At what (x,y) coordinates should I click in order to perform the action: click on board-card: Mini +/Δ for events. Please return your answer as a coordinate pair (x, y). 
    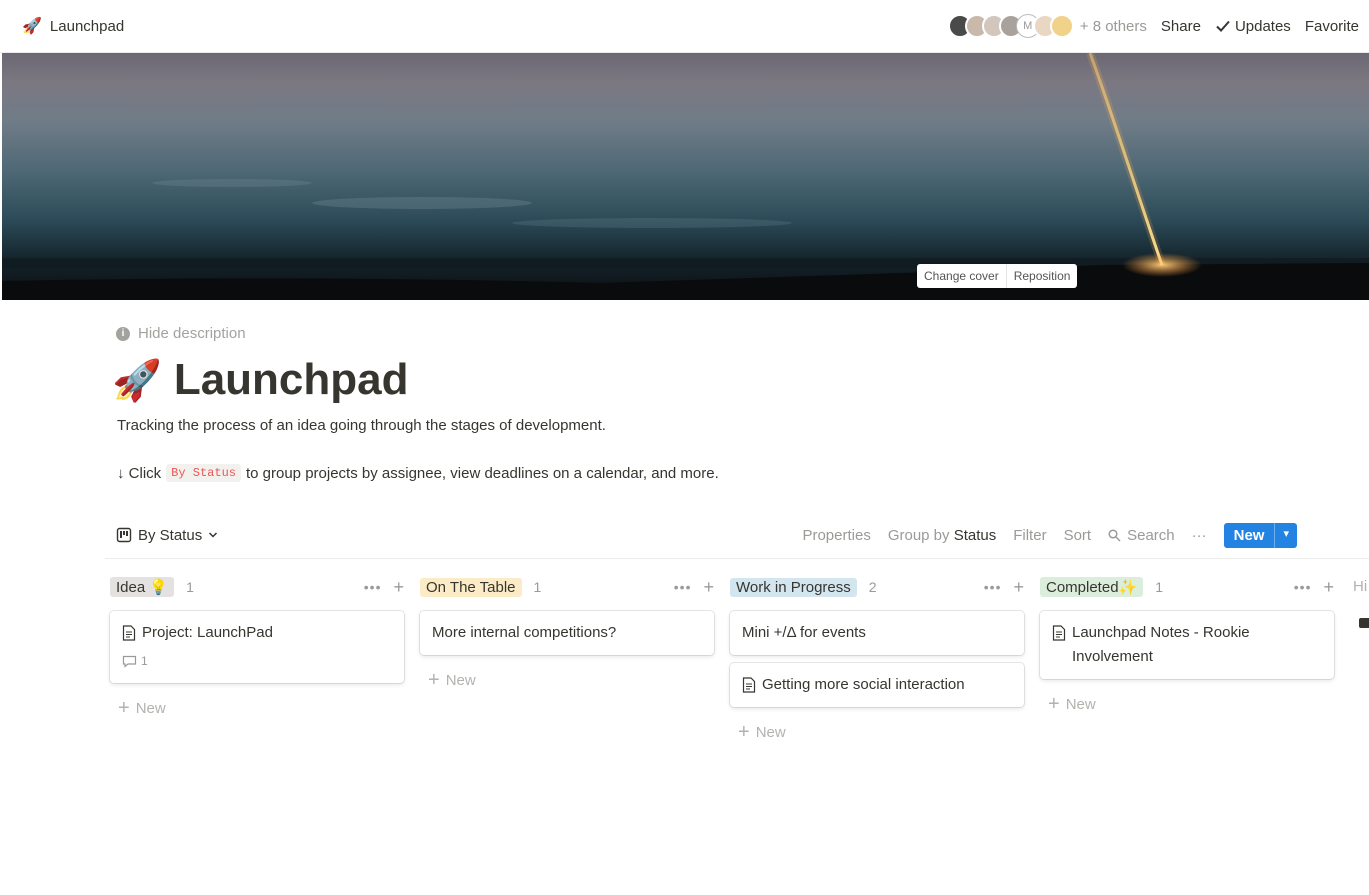
    Looking at the image, I should click on (877, 633).